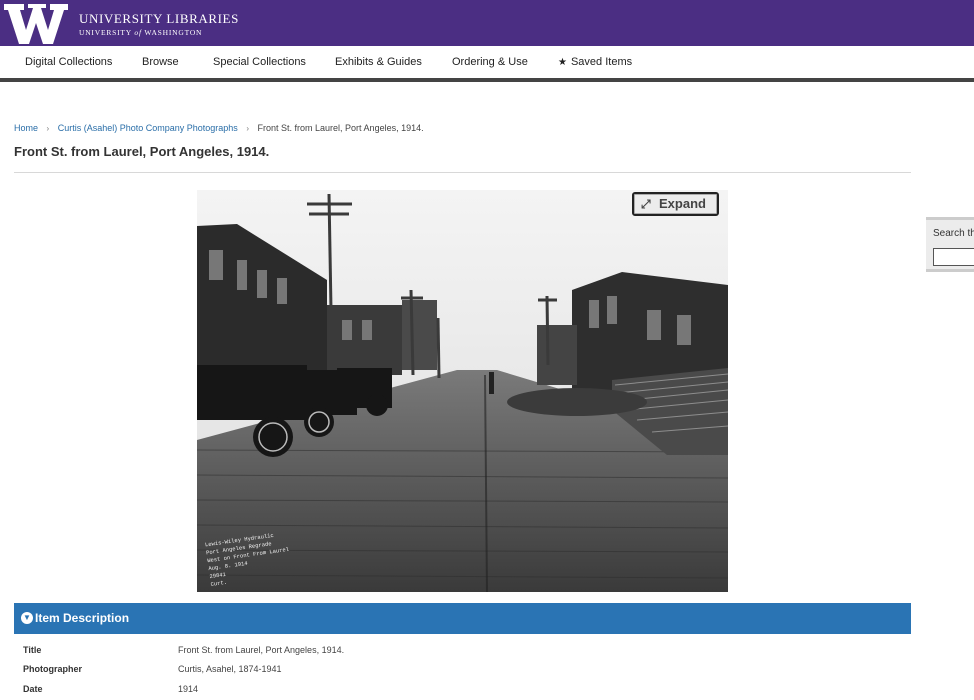  What do you see at coordinates (259, 62) in the screenshot?
I see `nav-special-collections: Special Collections` at bounding box center [259, 62].